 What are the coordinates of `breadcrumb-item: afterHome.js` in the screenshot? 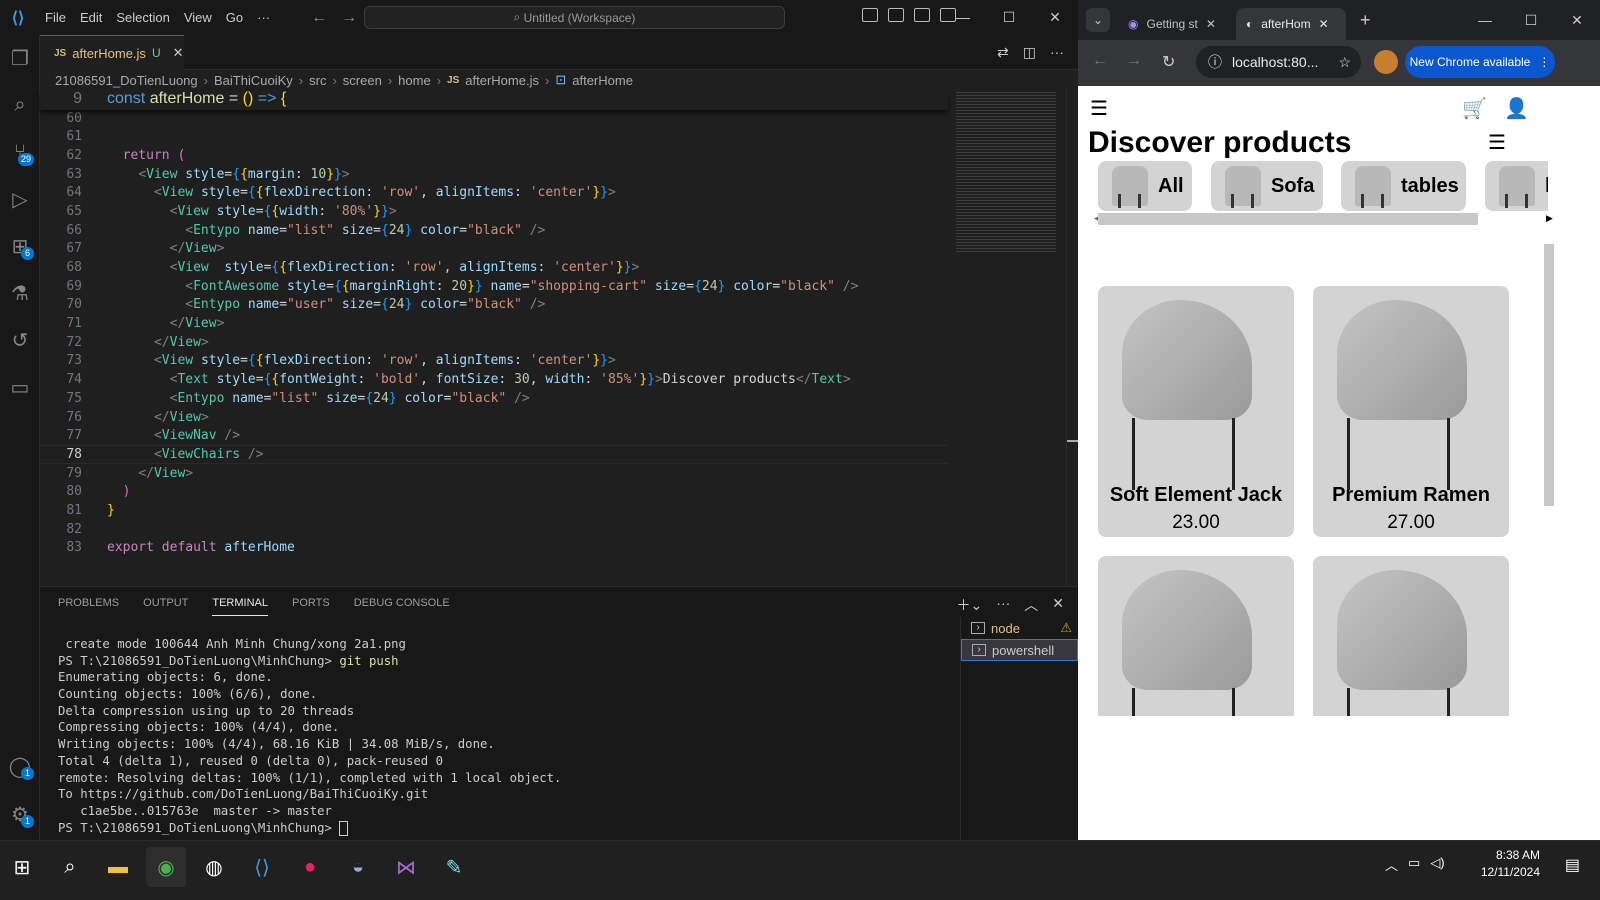 It's located at (502, 80).